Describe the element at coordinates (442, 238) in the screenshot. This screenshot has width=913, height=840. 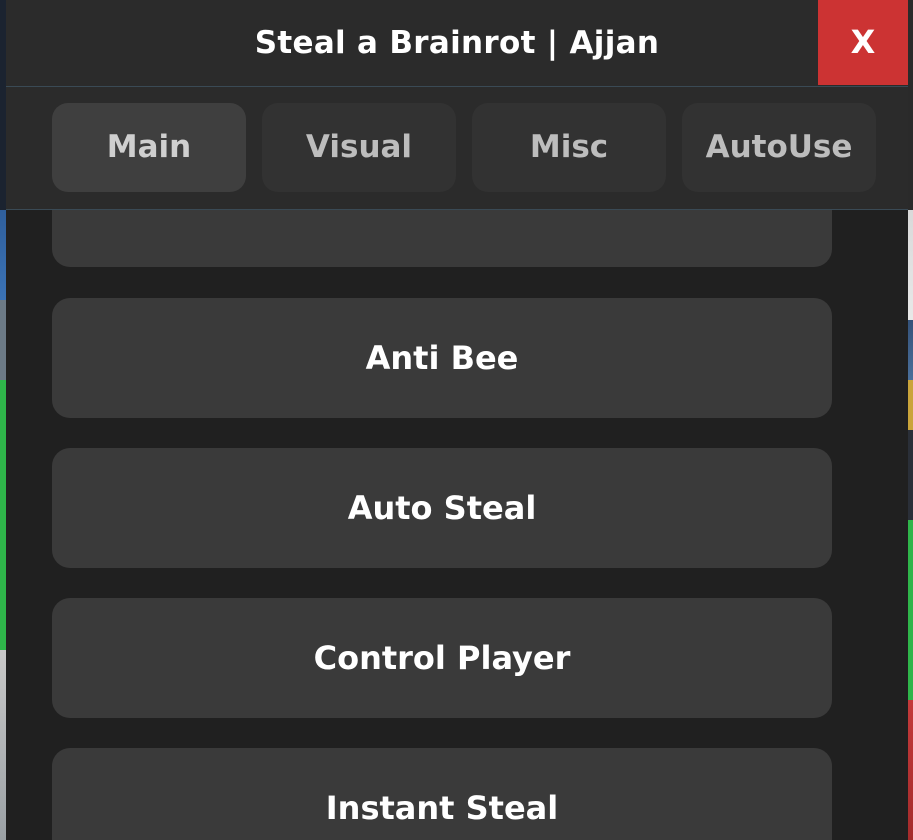
I see `feature-button-partial` at that location.